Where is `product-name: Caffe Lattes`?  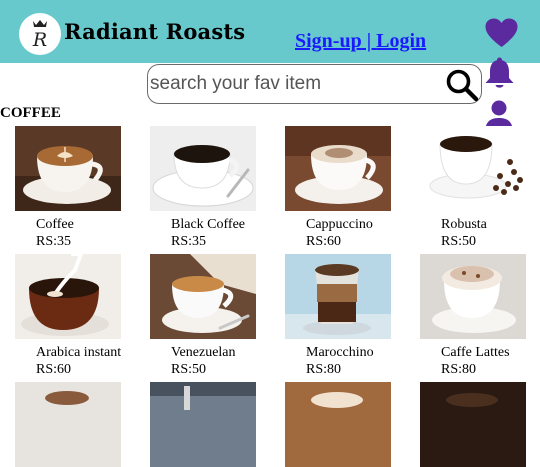
product-name: Caffe Lattes is located at coordinates (475, 352).